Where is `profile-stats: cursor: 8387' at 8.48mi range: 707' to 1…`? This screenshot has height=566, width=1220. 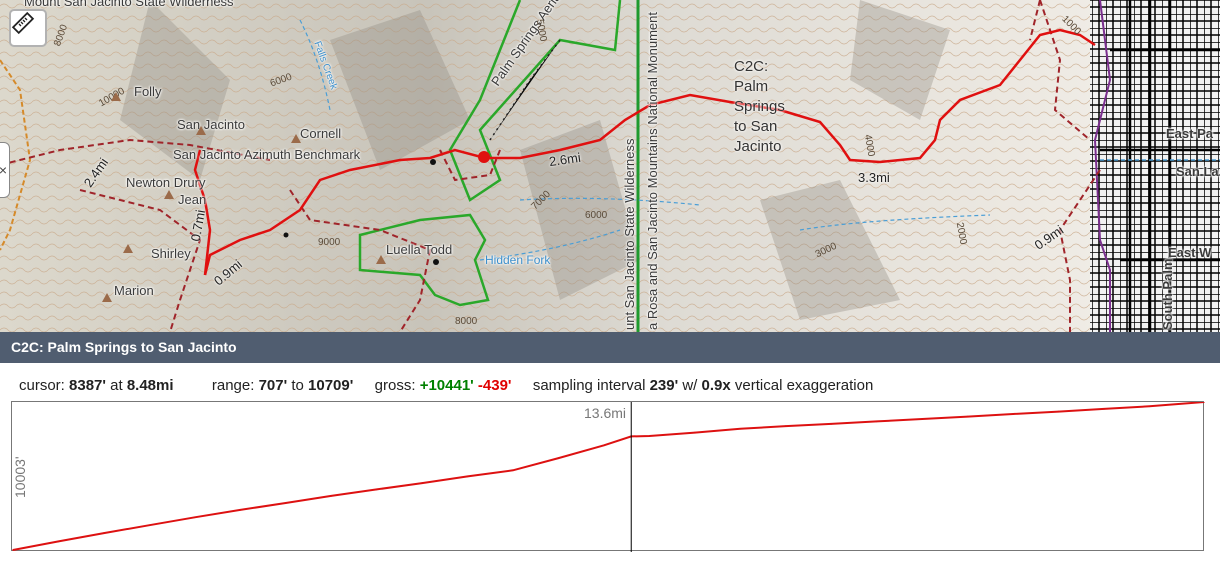 profile-stats: cursor: 8387' at 8.48mi range: 707' to 1… is located at coordinates (446, 385).